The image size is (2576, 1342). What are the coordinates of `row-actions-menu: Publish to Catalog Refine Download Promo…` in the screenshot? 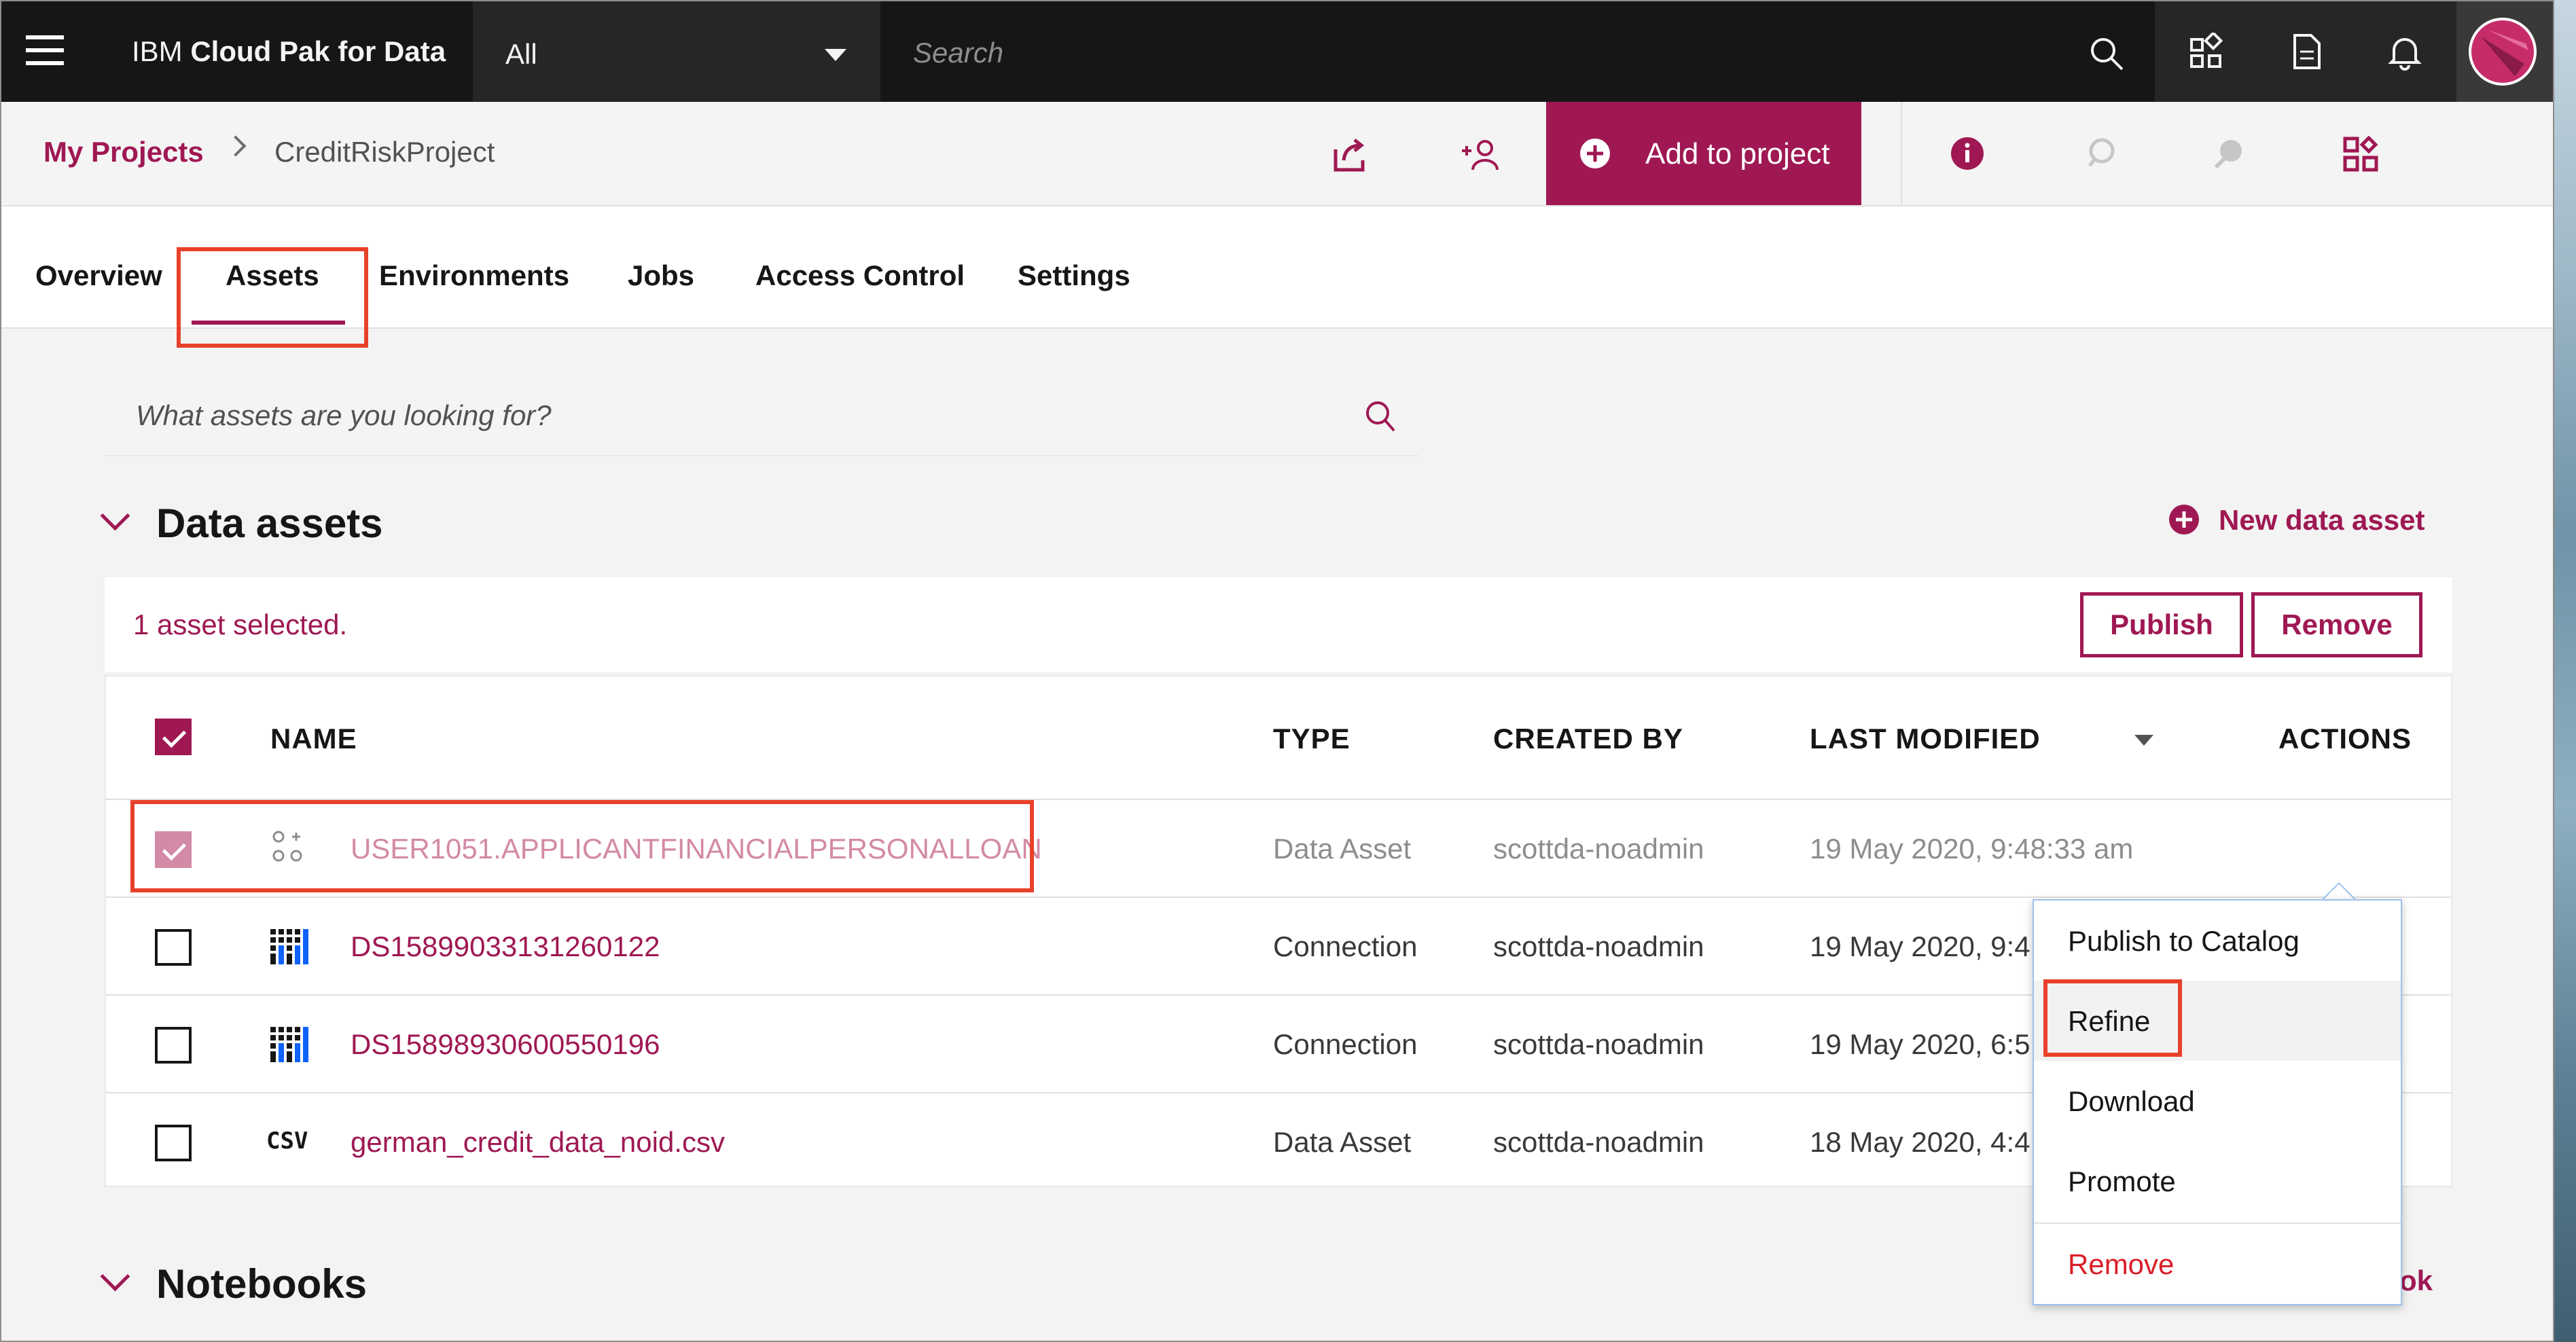 It's located at (2217, 1102).